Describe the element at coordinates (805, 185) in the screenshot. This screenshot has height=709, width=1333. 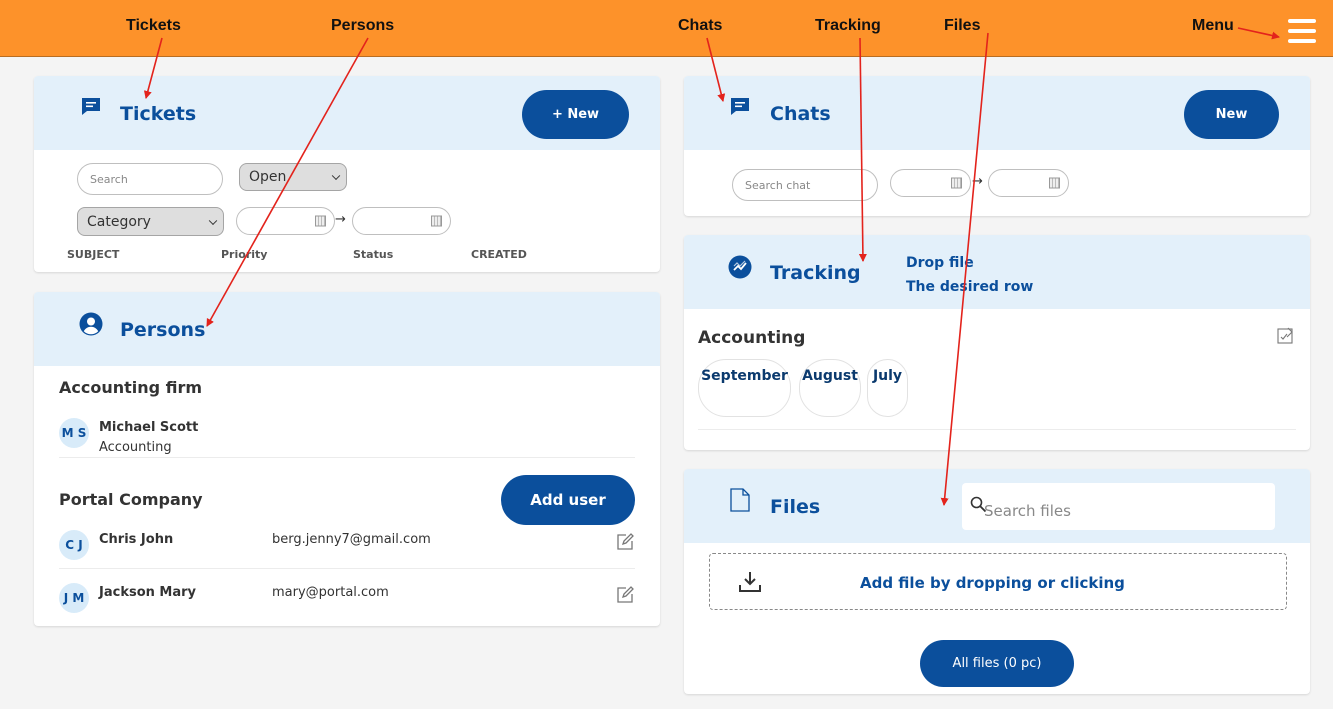
I see `chat-search-input: Search chat` at that location.